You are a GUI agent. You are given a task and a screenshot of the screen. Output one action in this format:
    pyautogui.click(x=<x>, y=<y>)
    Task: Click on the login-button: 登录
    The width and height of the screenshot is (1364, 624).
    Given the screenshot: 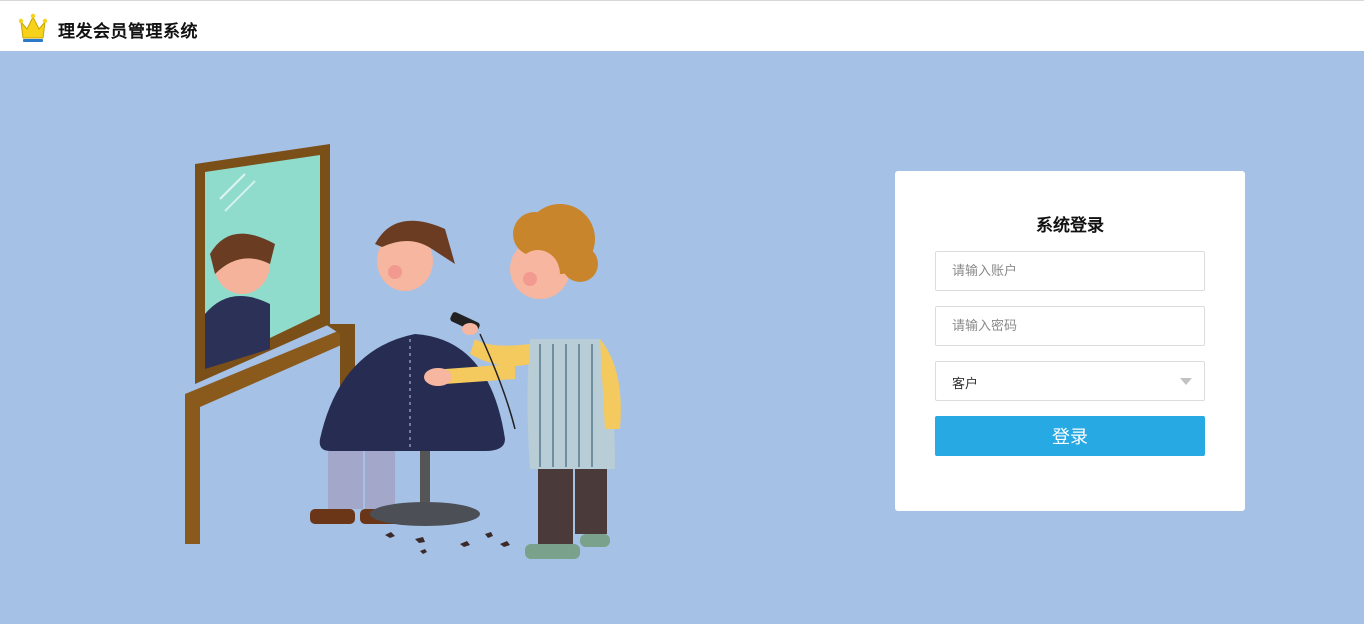 What is the action you would take?
    pyautogui.click(x=1070, y=436)
    